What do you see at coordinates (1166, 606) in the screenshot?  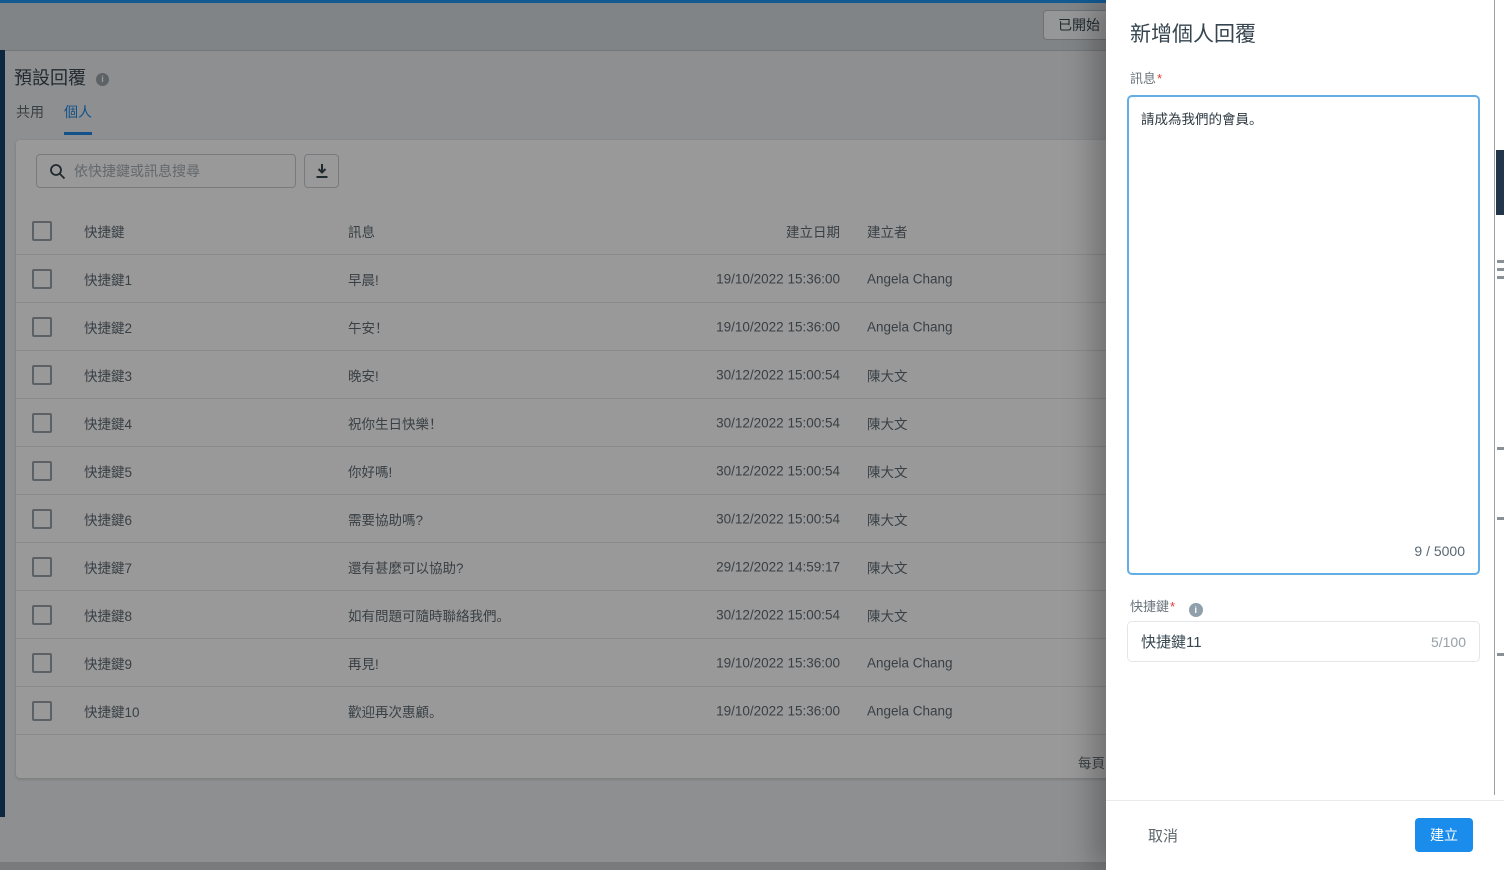 I see `shortcut-label: 快捷鍵* i` at bounding box center [1166, 606].